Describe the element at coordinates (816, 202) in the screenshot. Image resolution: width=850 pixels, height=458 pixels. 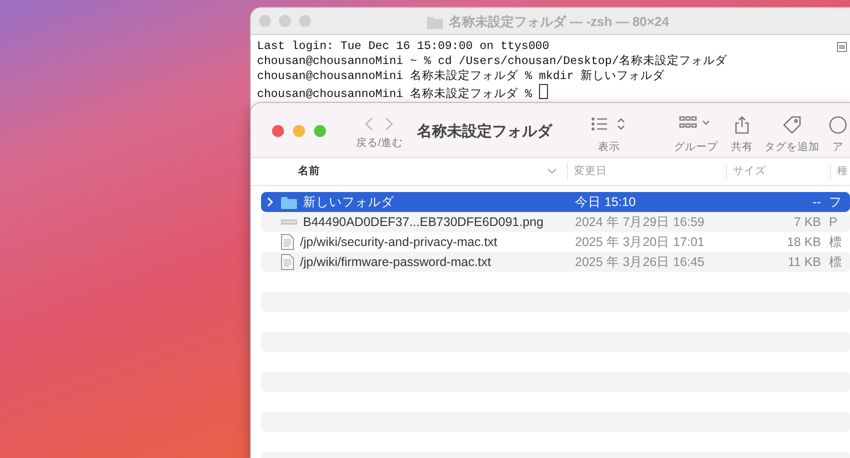
I see `size-cell-text: --` at that location.